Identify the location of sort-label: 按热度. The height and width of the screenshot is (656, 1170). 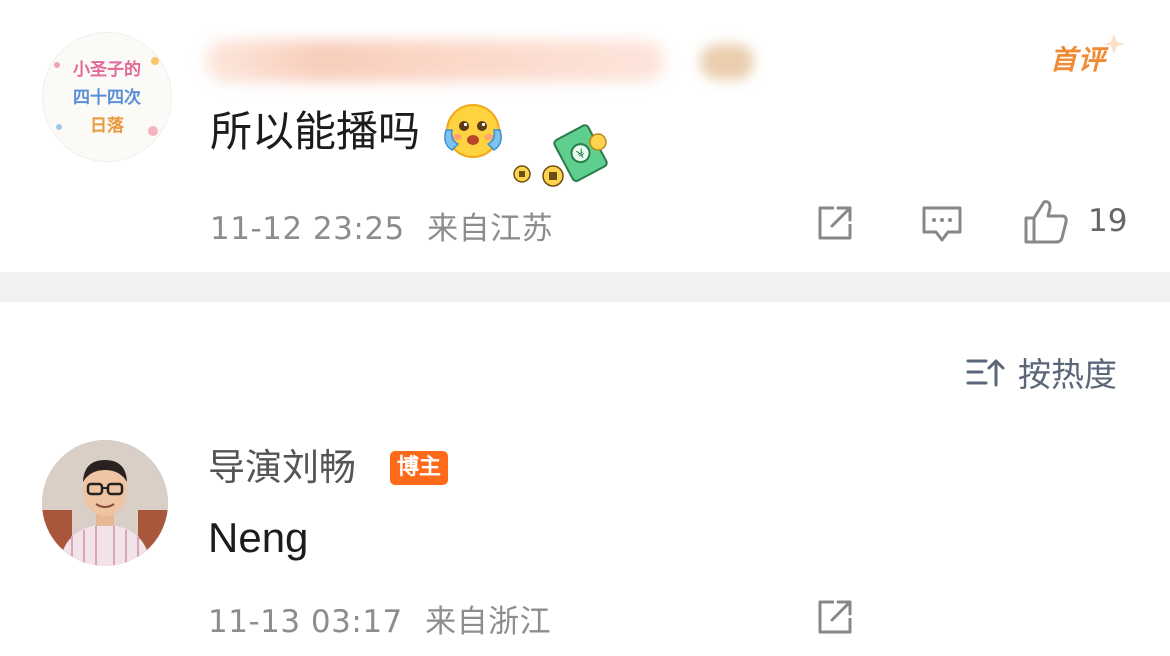
(1067, 374).